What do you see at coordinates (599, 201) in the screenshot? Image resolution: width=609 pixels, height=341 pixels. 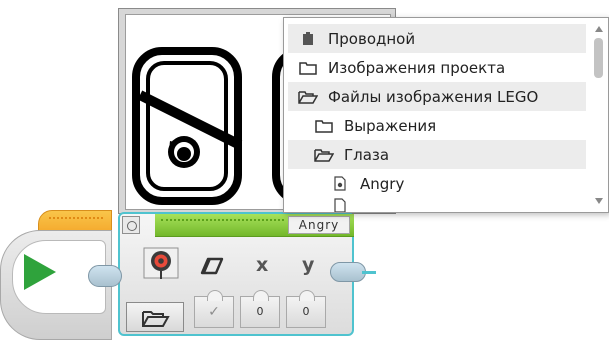 I see `scroll-down-arrow-icon` at bounding box center [599, 201].